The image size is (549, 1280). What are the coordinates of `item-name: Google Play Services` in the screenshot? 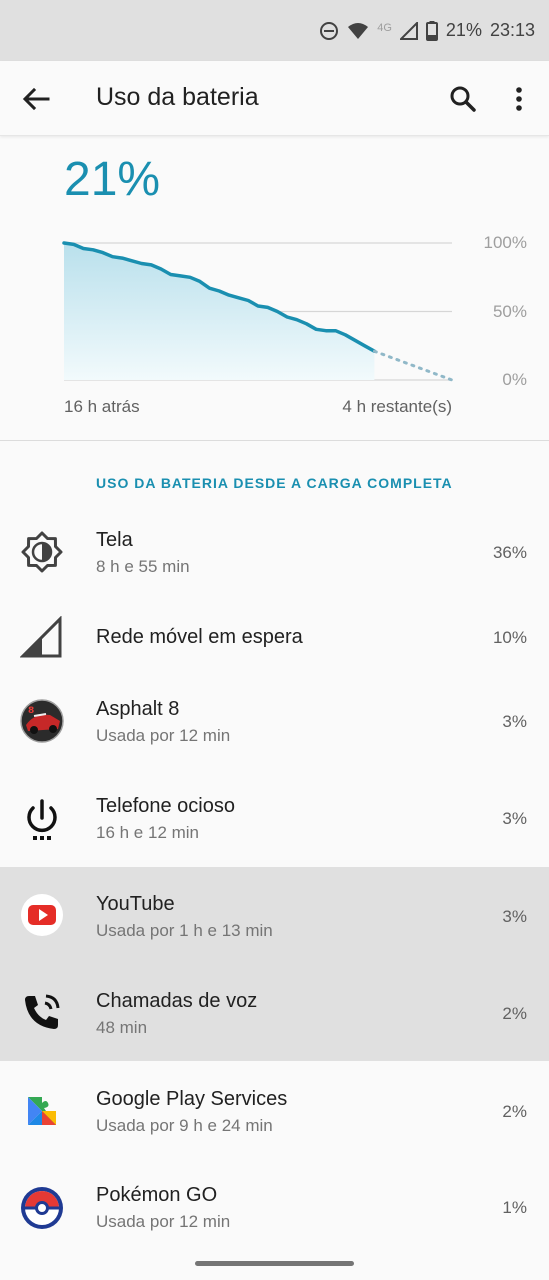 It's located at (192, 1099).